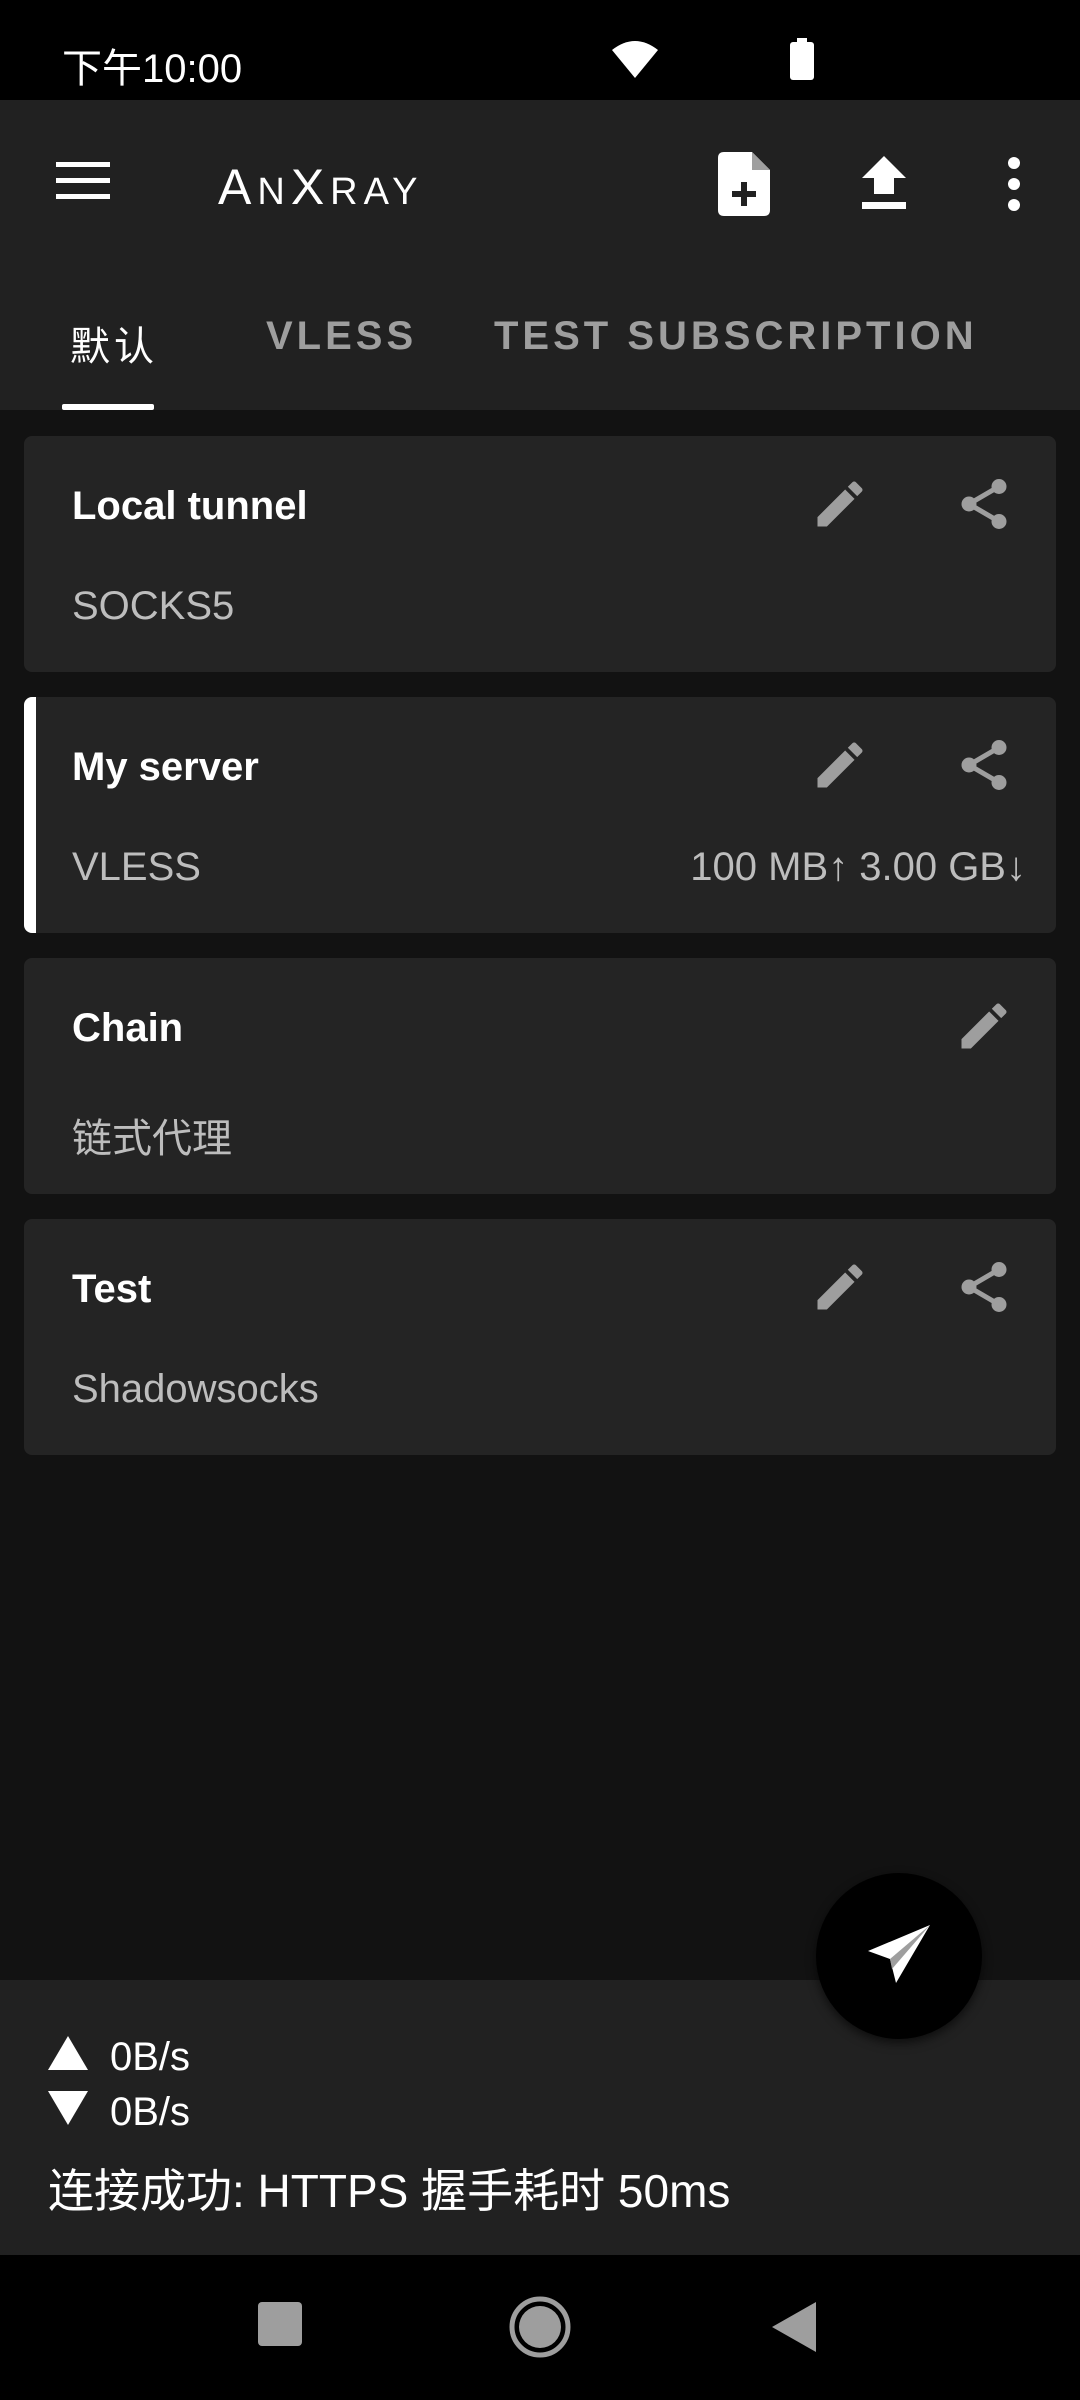  What do you see at coordinates (635, 59) in the screenshot?
I see `wifi-icon` at bounding box center [635, 59].